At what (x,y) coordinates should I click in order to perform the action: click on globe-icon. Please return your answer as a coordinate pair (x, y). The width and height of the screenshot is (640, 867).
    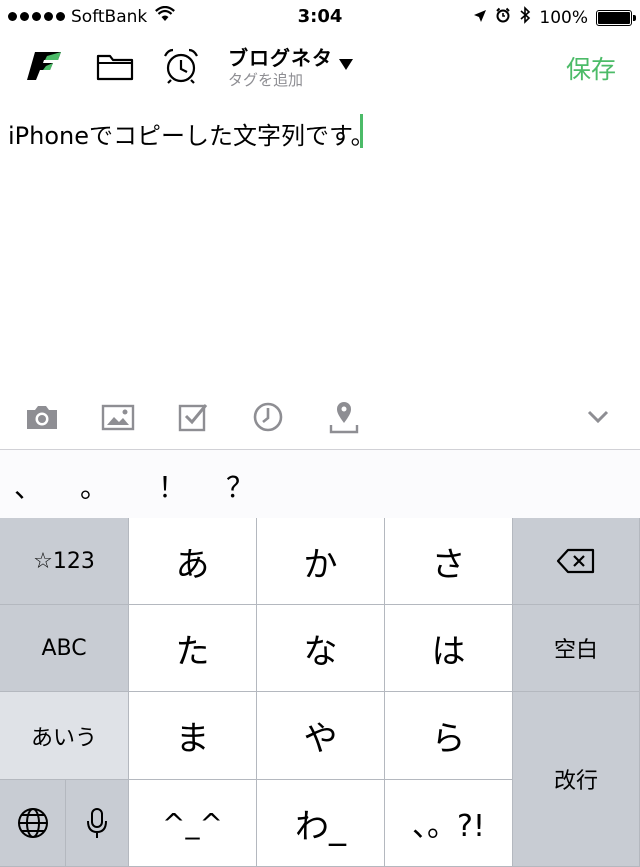
    Looking at the image, I should click on (32, 823).